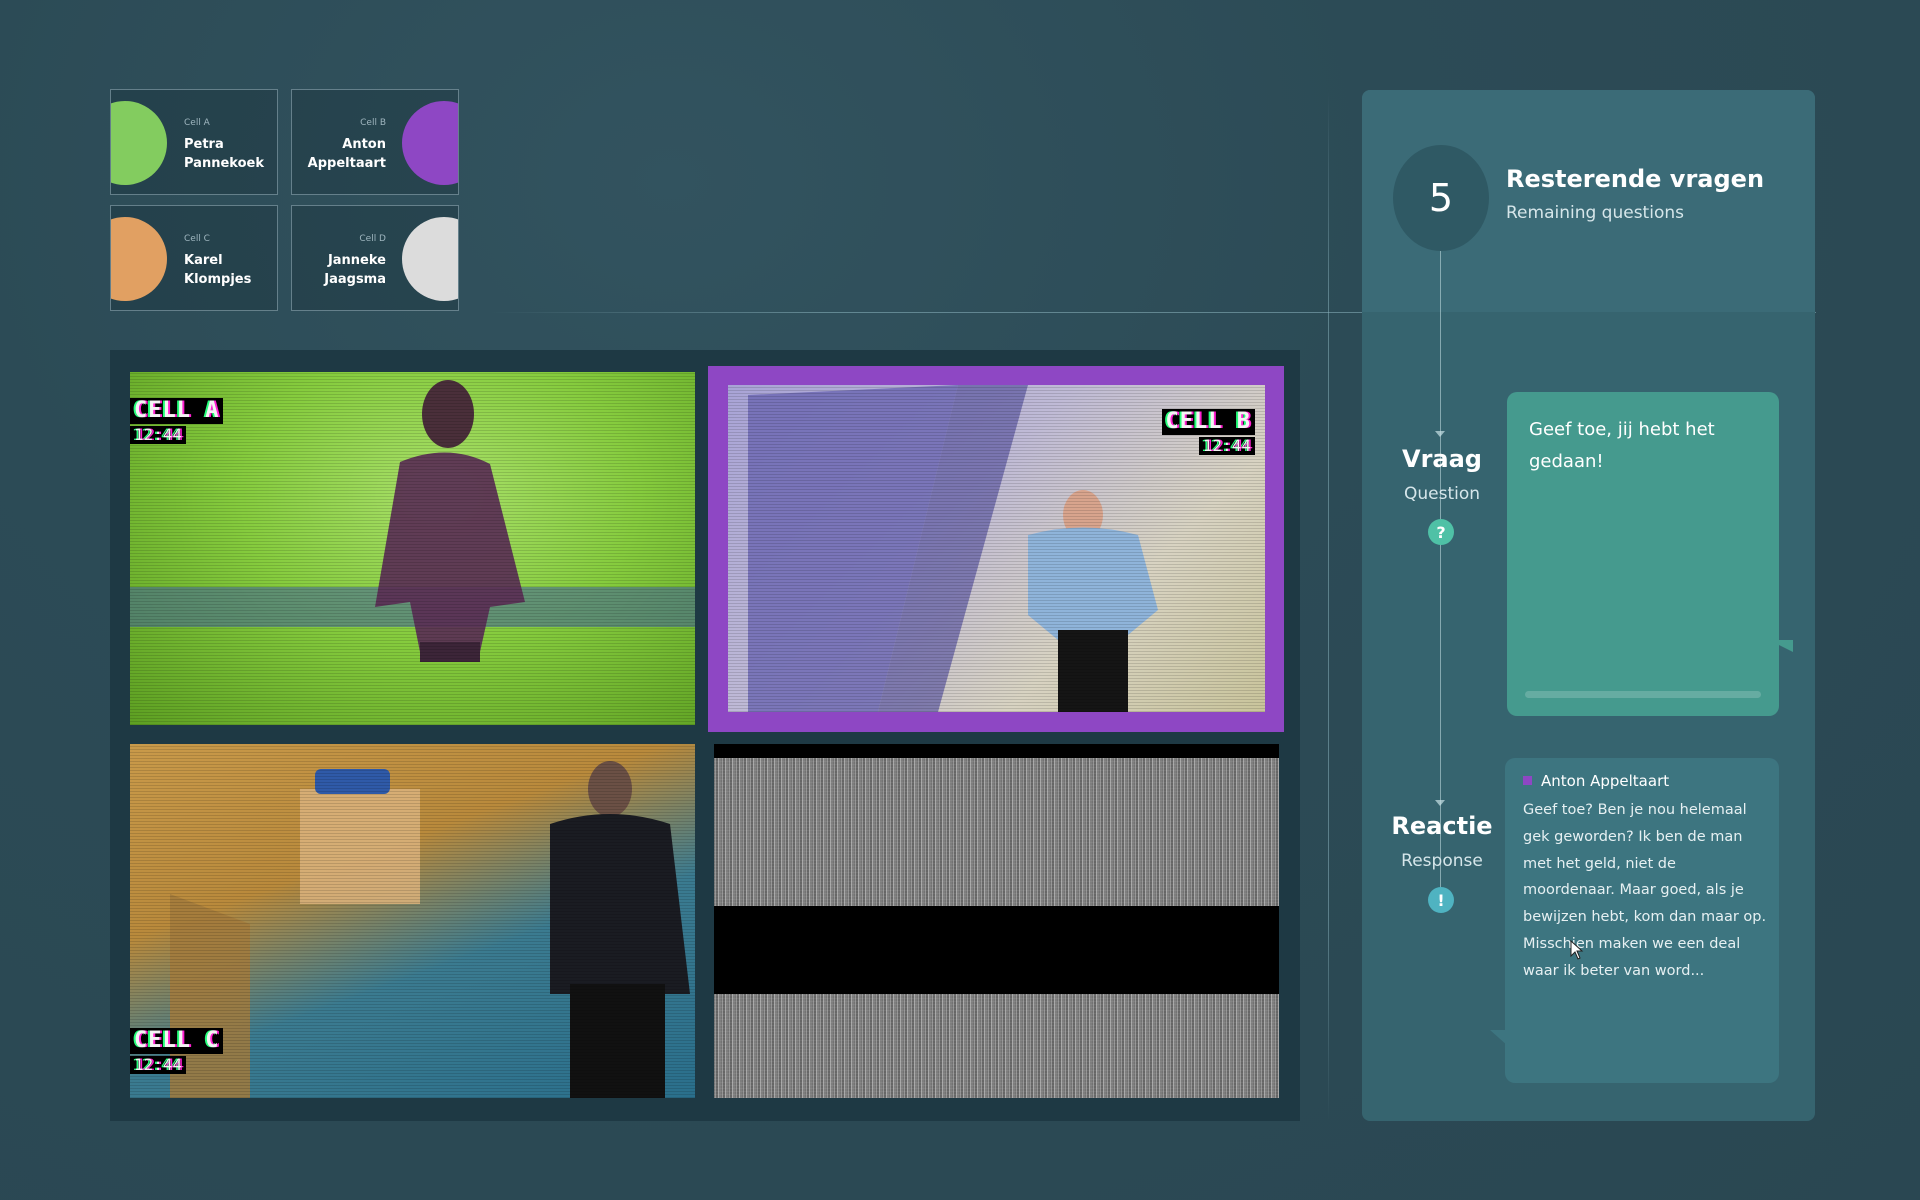 The image size is (1920, 1200). I want to click on suspect-card-cell-a: Cell A Petra Pannekoek, so click(194, 142).